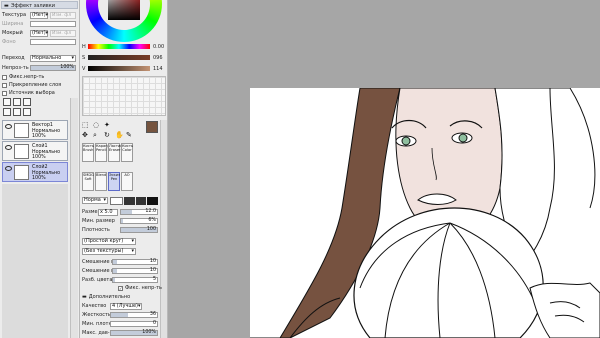  Describe the element at coordinates (135, 280) in the screenshot. I see `dilution-slider: 5` at that location.